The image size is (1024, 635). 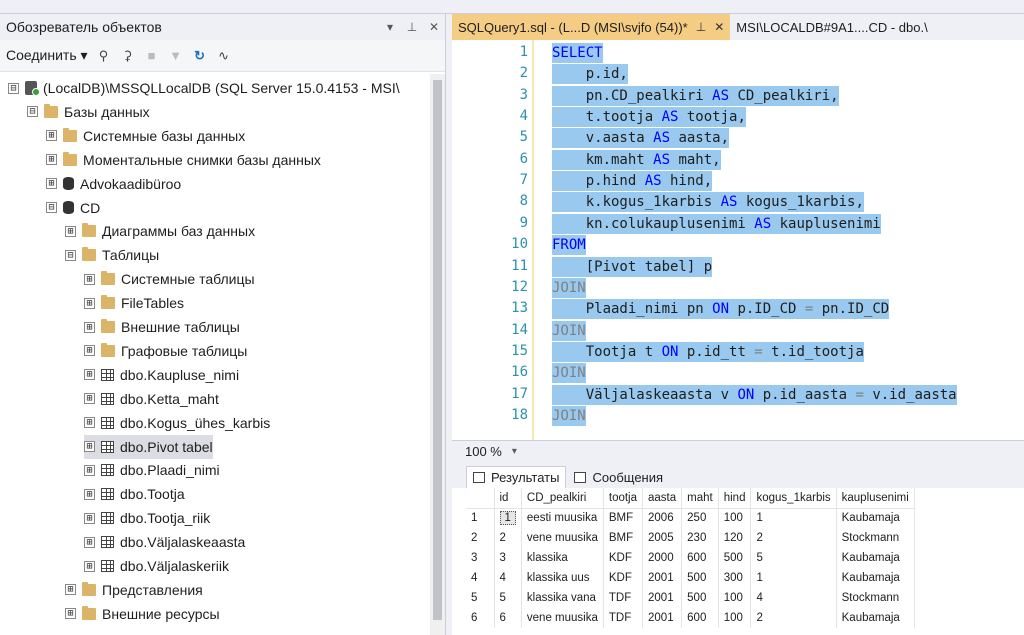 I want to click on table-cell: 230, so click(x=700, y=538).